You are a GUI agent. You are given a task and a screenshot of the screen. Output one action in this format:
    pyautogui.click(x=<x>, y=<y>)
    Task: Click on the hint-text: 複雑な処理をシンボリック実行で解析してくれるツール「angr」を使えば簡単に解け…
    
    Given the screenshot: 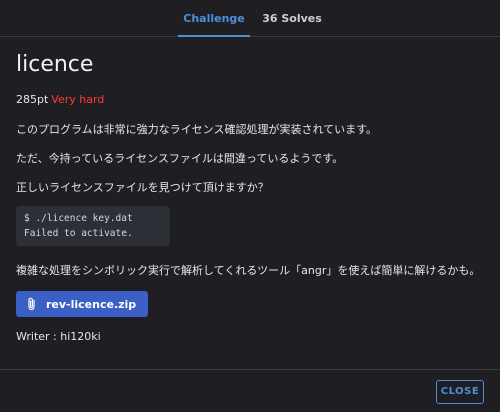 What is the action you would take?
    pyautogui.click(x=248, y=270)
    